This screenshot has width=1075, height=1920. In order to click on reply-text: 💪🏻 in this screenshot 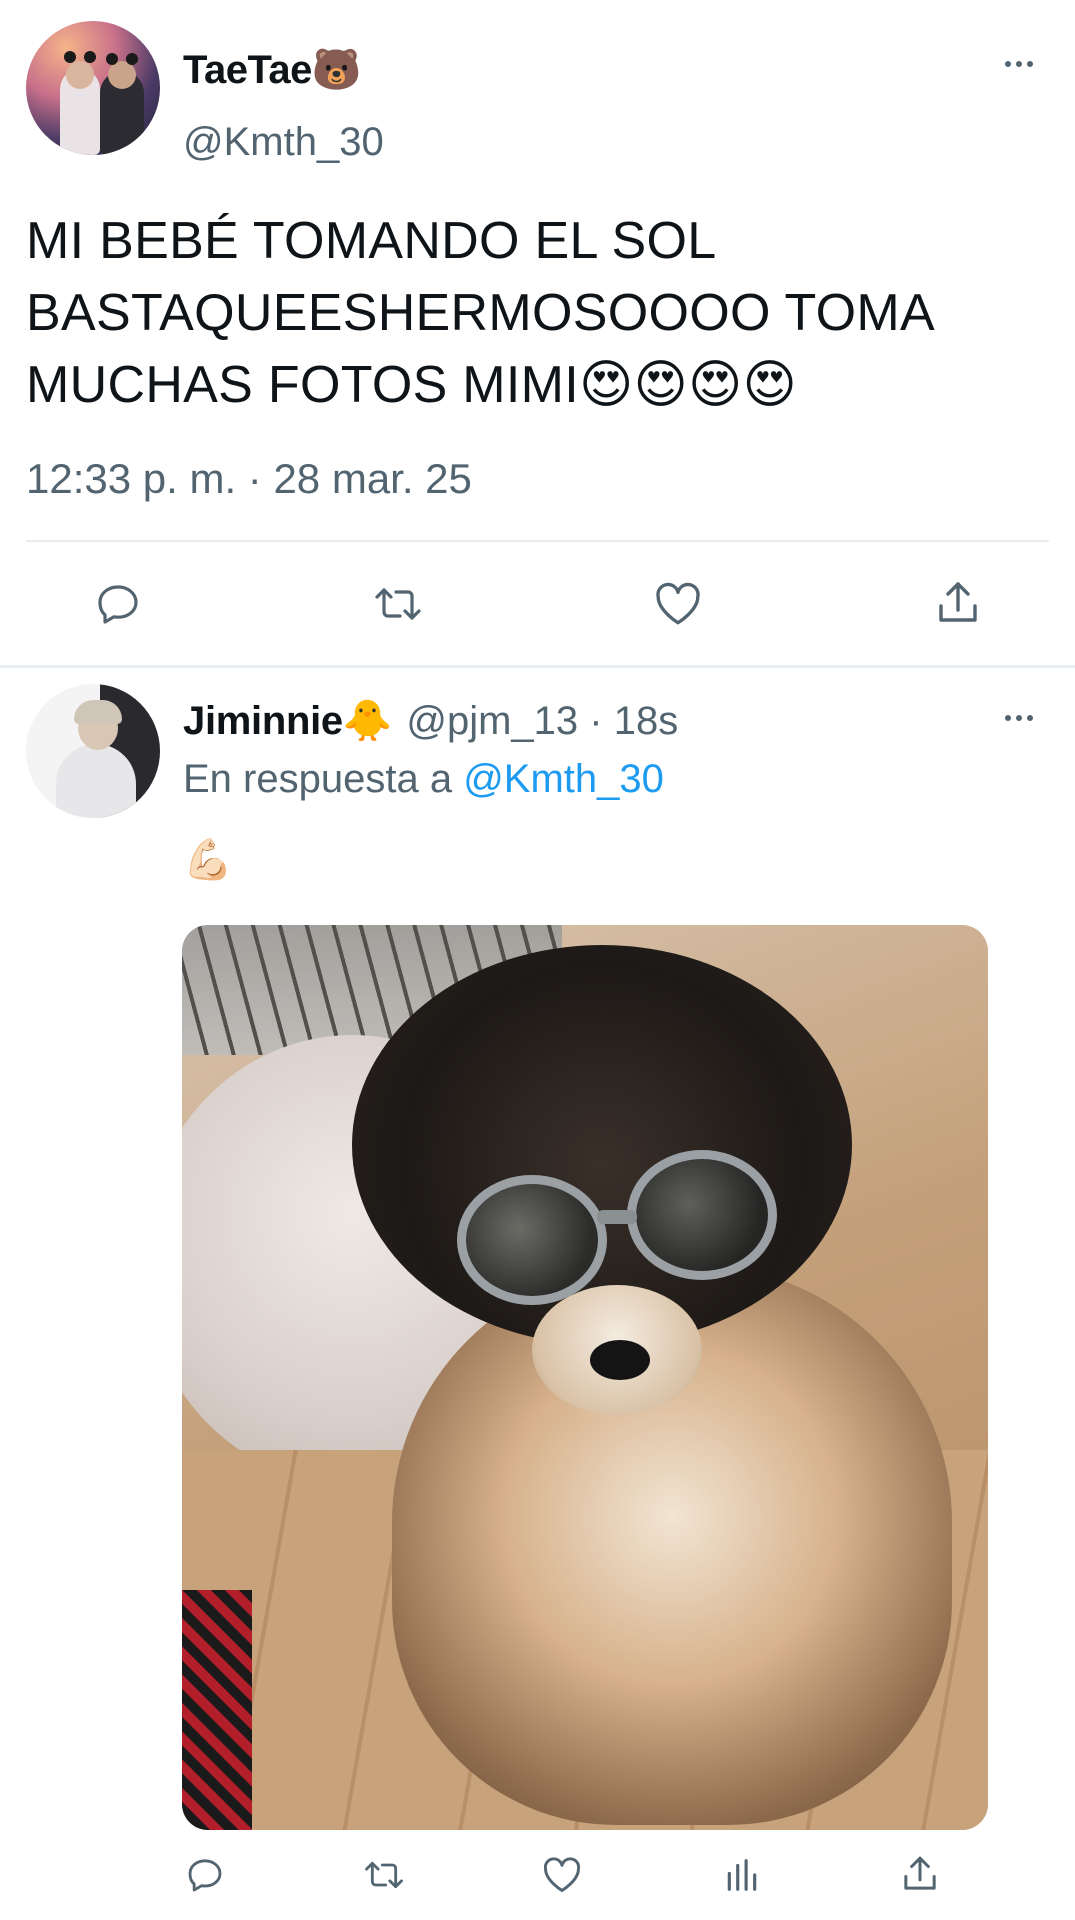, I will do `click(208, 860)`.